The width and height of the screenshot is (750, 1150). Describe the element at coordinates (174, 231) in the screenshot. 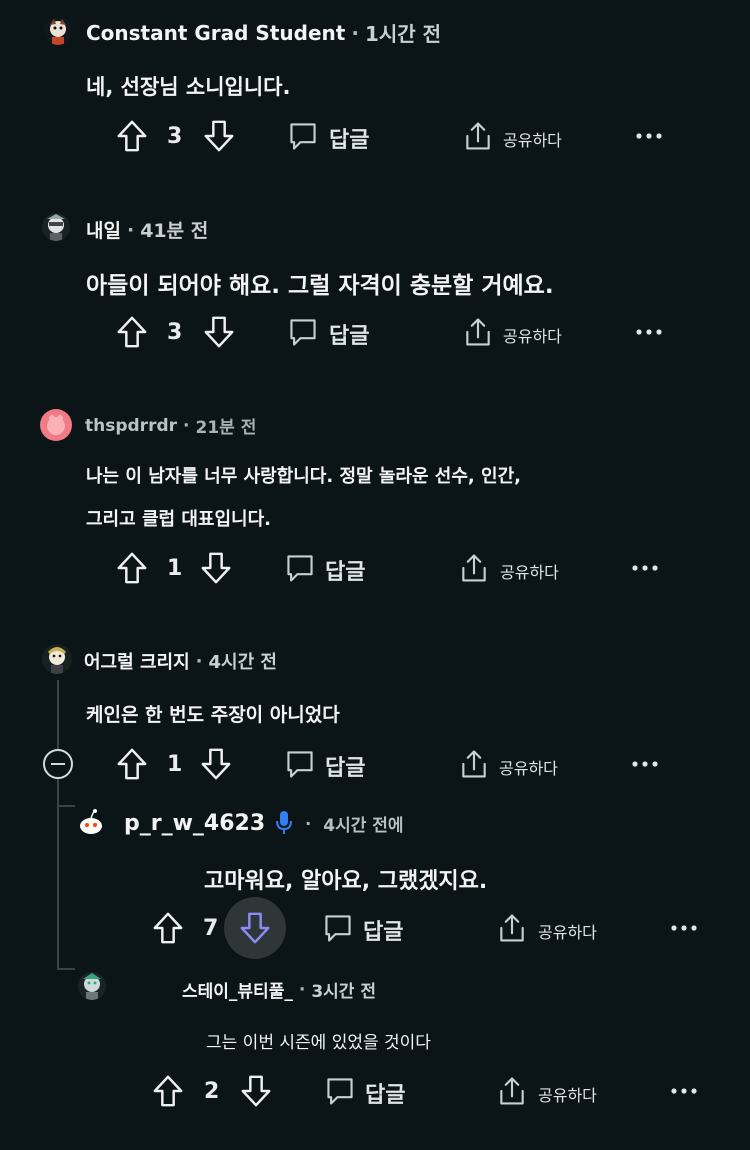

I see `comment-time: 41분 전` at that location.